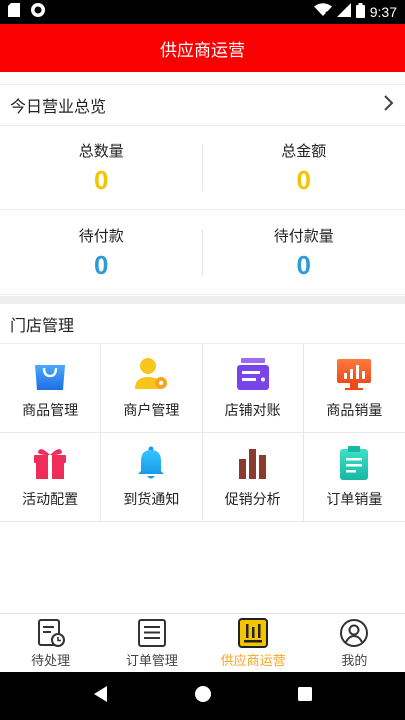 This screenshot has height=720, width=405. I want to click on merchant-user-icon, so click(151, 374).